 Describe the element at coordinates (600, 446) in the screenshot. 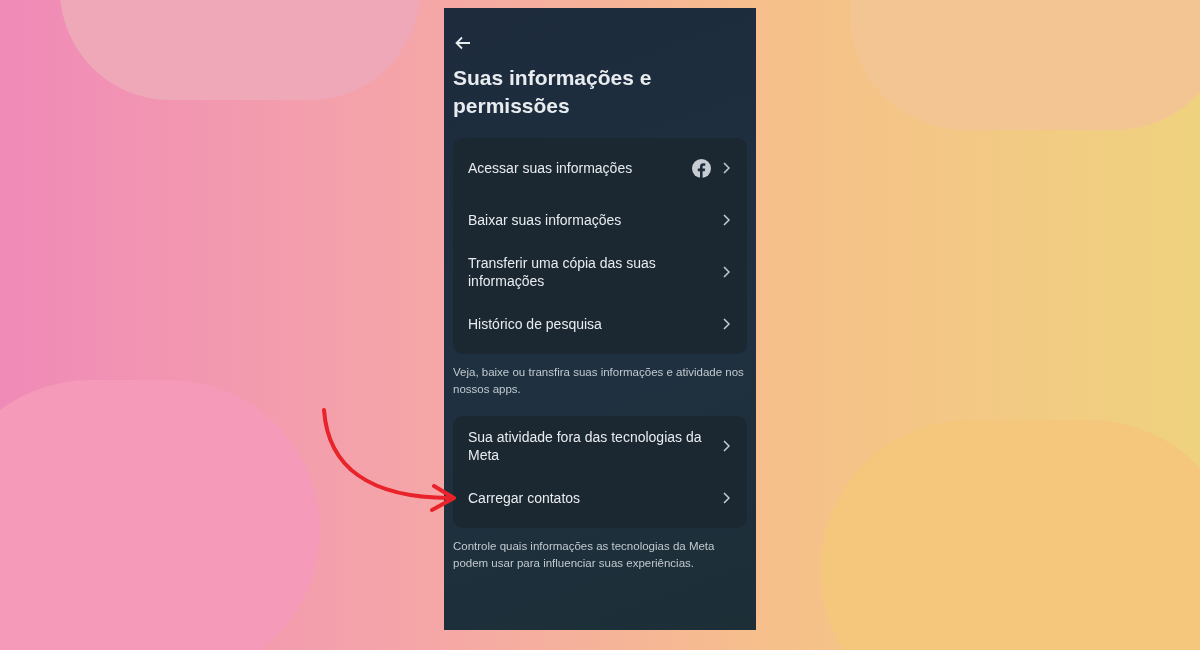

I see `settings-item: Sua atividade fora das tecnologias da Meta` at that location.